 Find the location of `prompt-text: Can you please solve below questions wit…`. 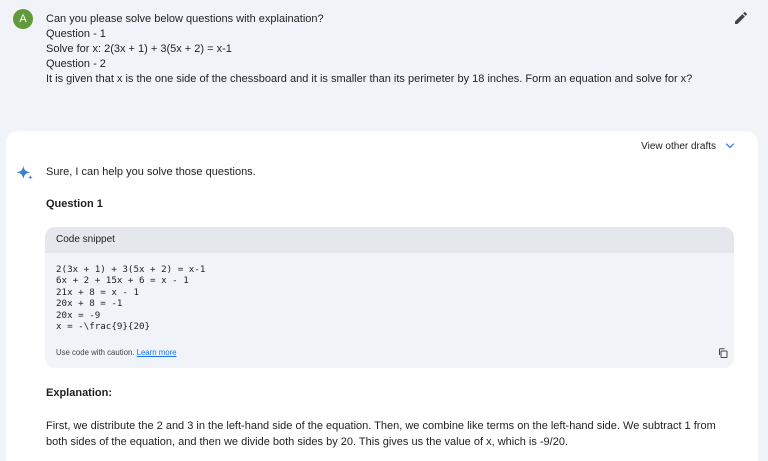

prompt-text: Can you please solve below questions wit… is located at coordinates (369, 49).